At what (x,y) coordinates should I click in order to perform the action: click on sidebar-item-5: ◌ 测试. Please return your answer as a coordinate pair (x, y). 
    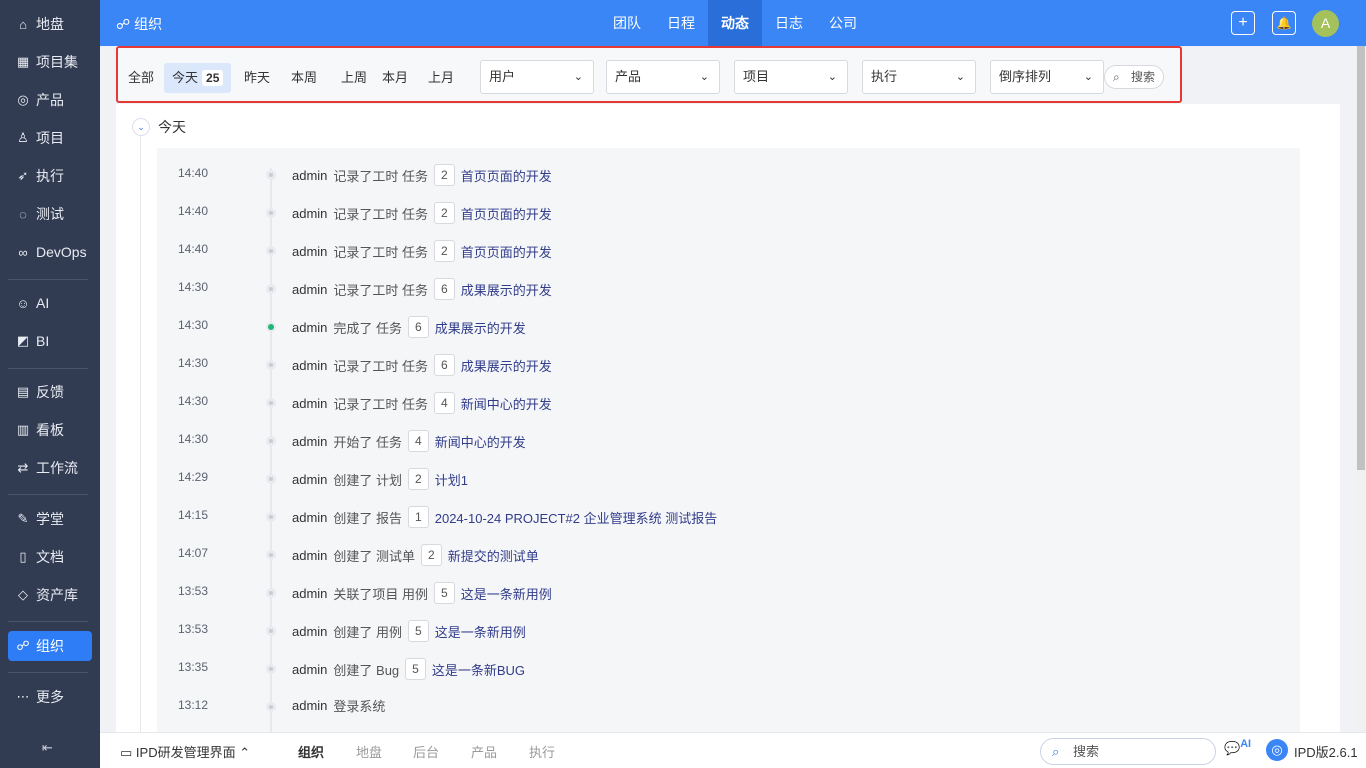
    Looking at the image, I should click on (50, 214).